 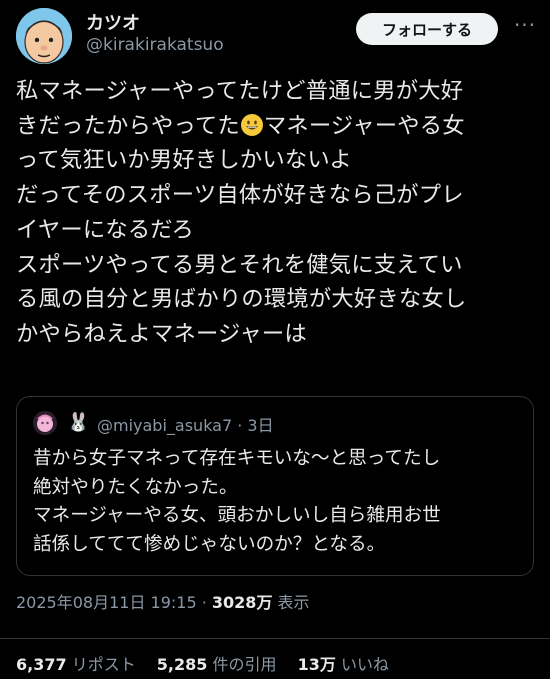 I want to click on quoted-avatar, so click(x=45, y=423).